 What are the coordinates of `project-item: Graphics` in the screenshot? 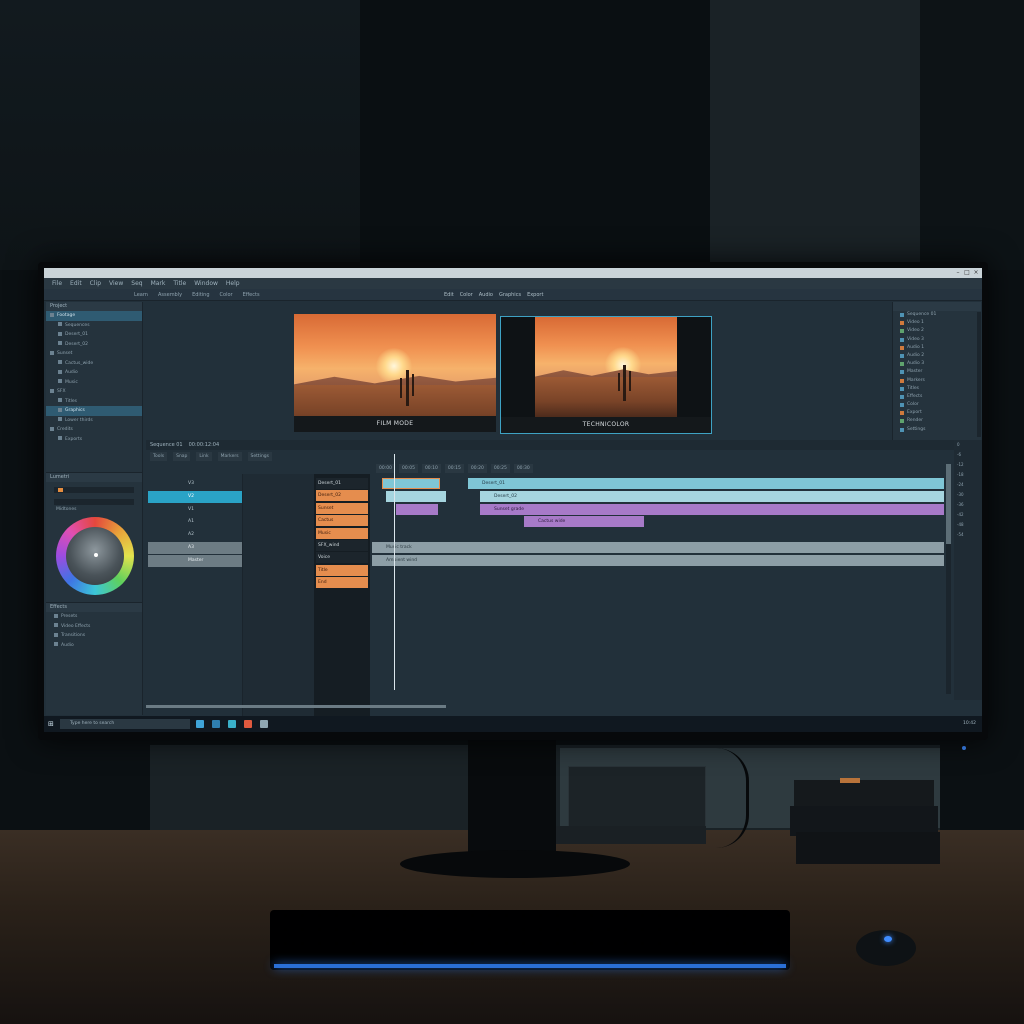 It's located at (94, 411).